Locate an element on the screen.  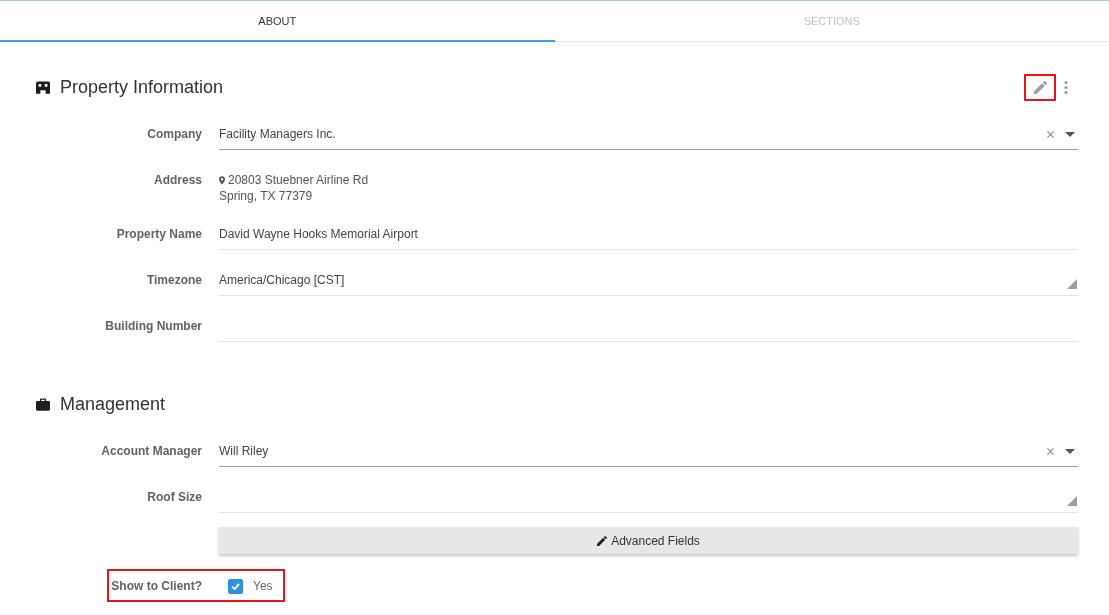
section-title: Property Information is located at coordinates (142, 87).